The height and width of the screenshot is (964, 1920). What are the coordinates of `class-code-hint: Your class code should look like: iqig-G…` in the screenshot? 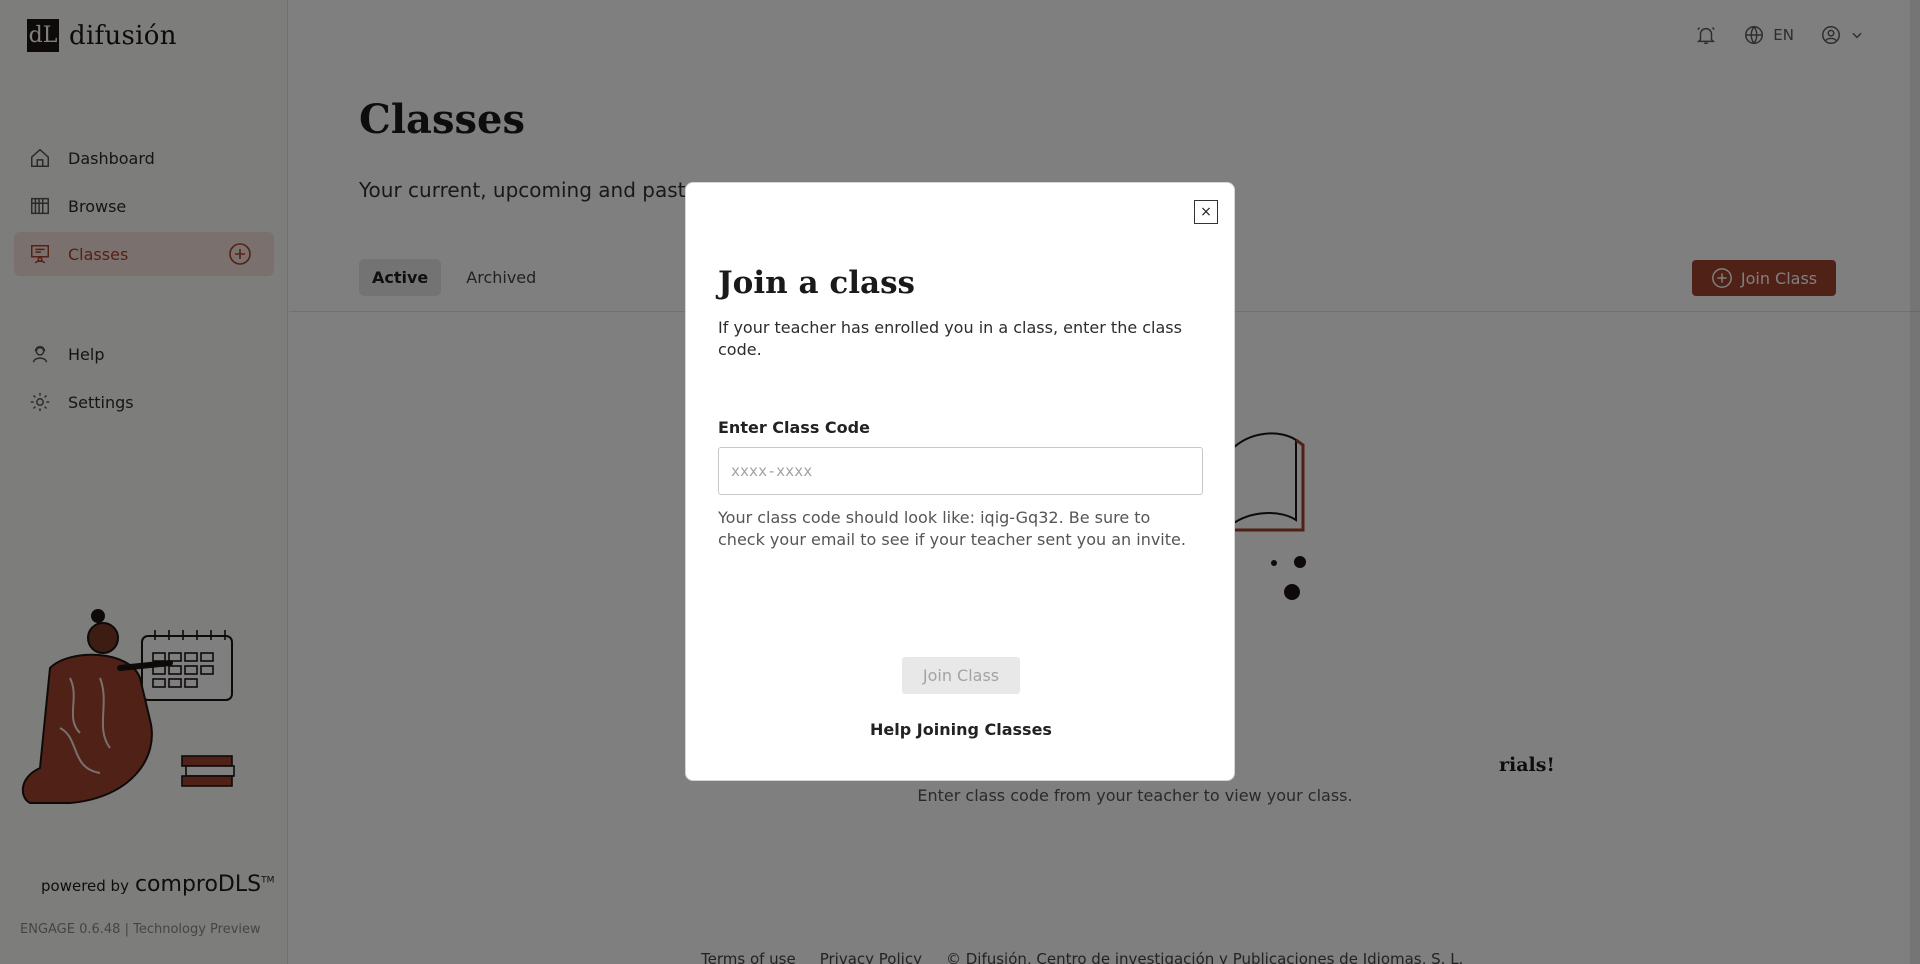 It's located at (952, 528).